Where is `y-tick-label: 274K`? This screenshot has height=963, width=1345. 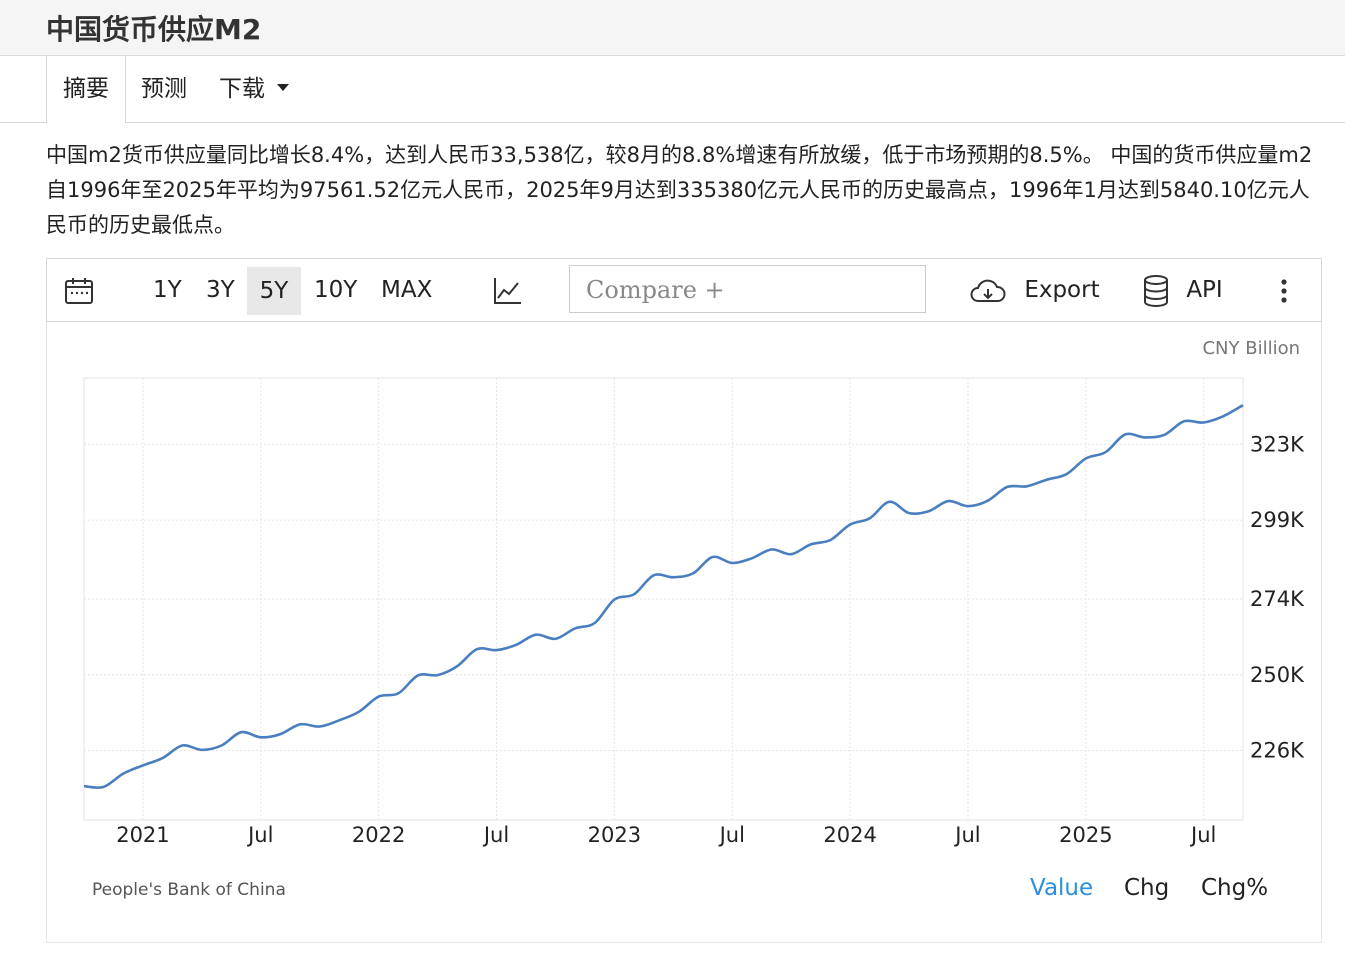
y-tick-label: 274K is located at coordinates (1277, 599).